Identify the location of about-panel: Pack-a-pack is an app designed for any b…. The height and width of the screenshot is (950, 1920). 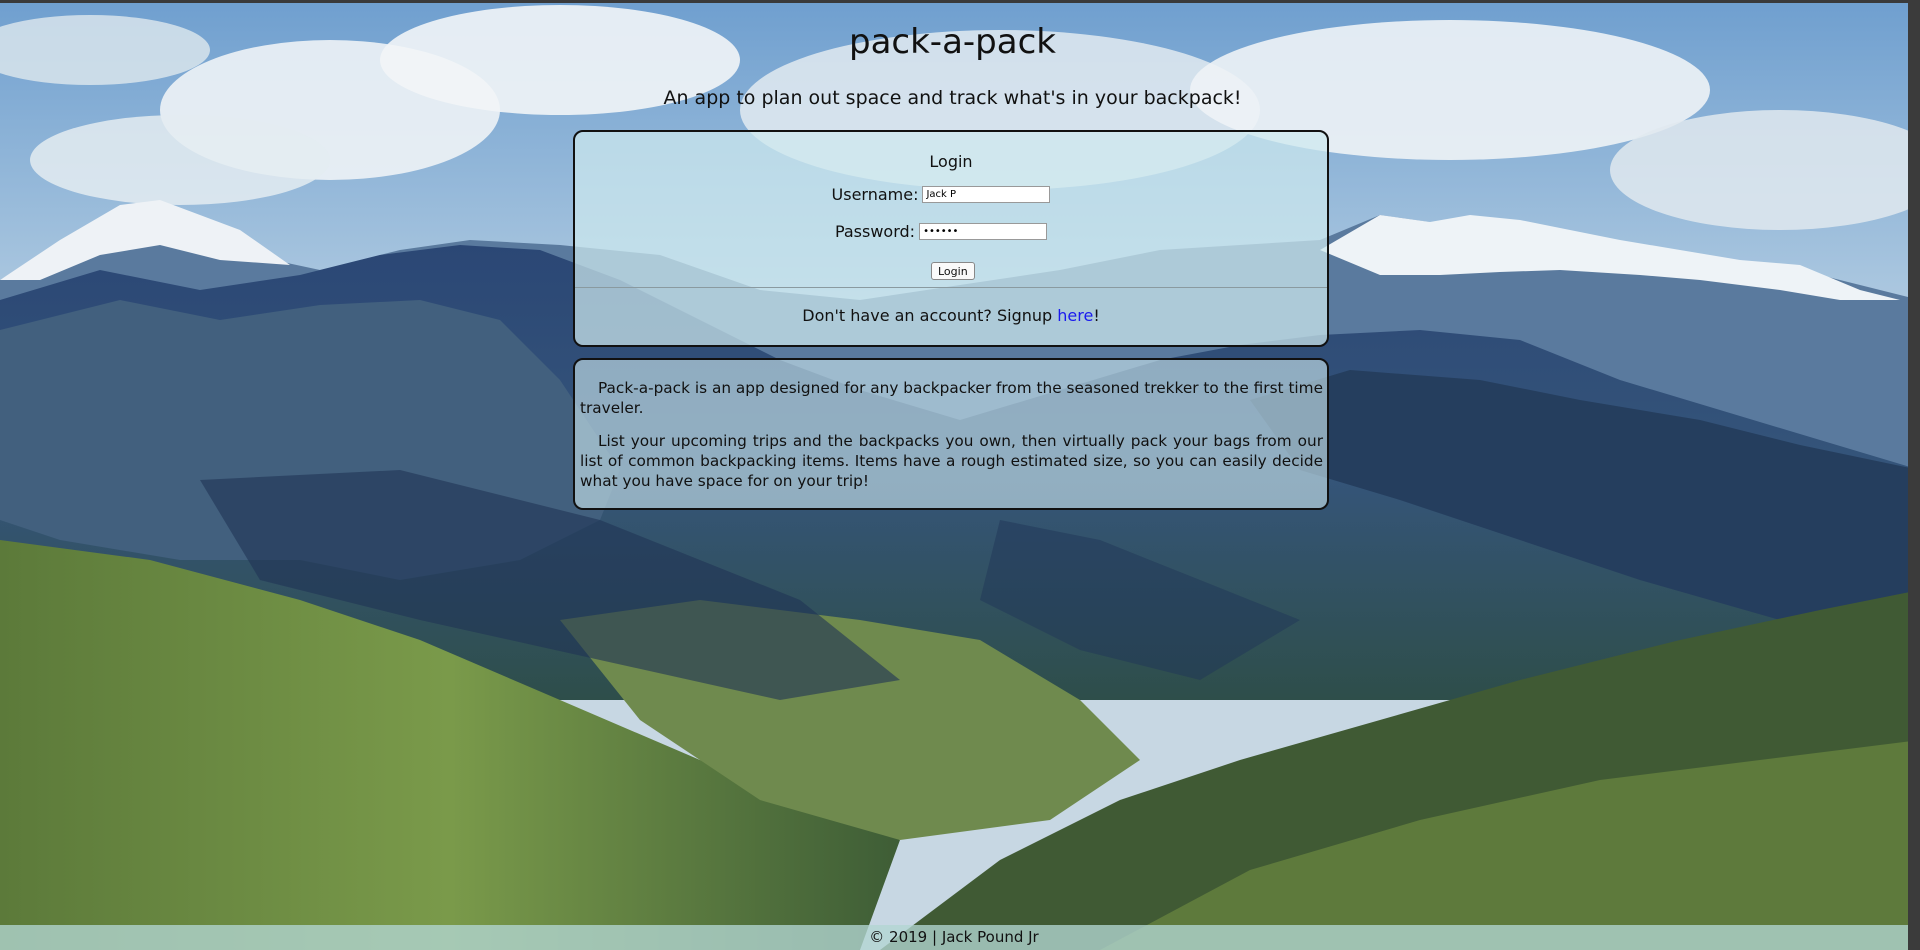
(951, 434).